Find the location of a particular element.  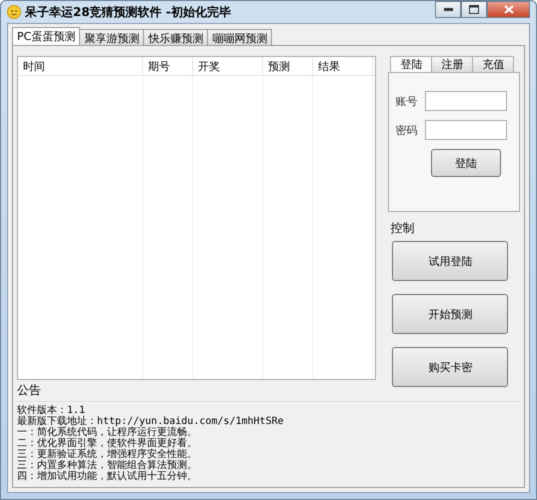

notice-text: 软件版本：1.1 is located at coordinates (51, 410).